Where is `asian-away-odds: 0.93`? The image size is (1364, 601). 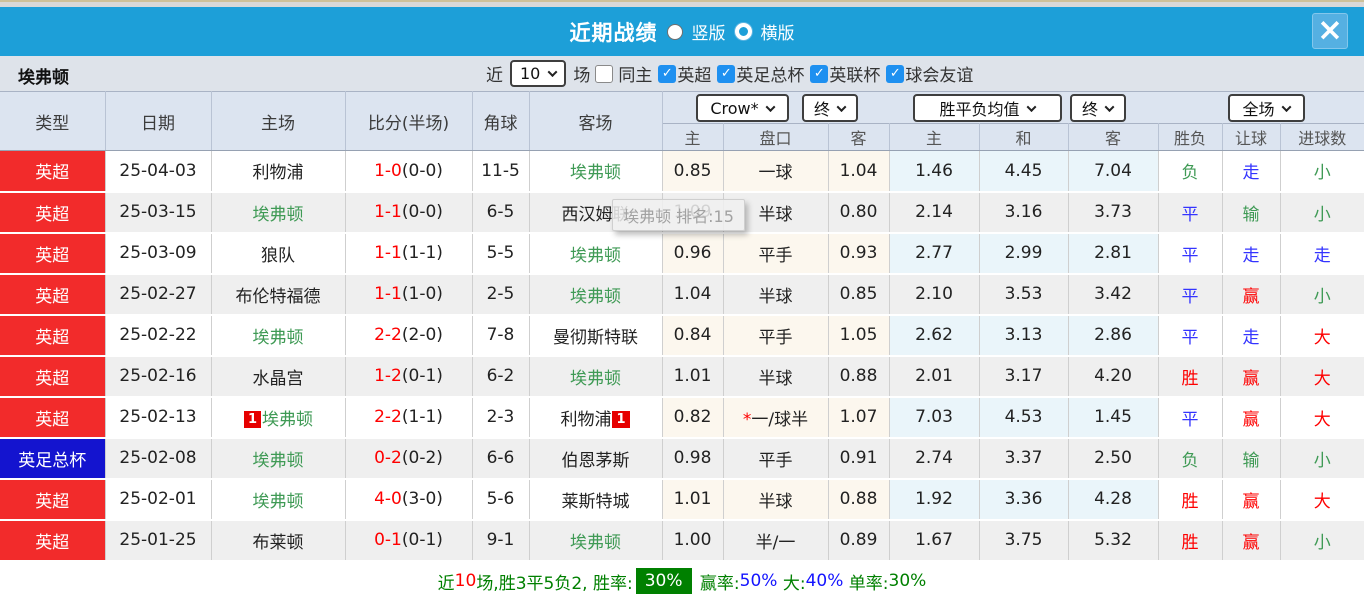 asian-away-odds: 0.93 is located at coordinates (859, 253).